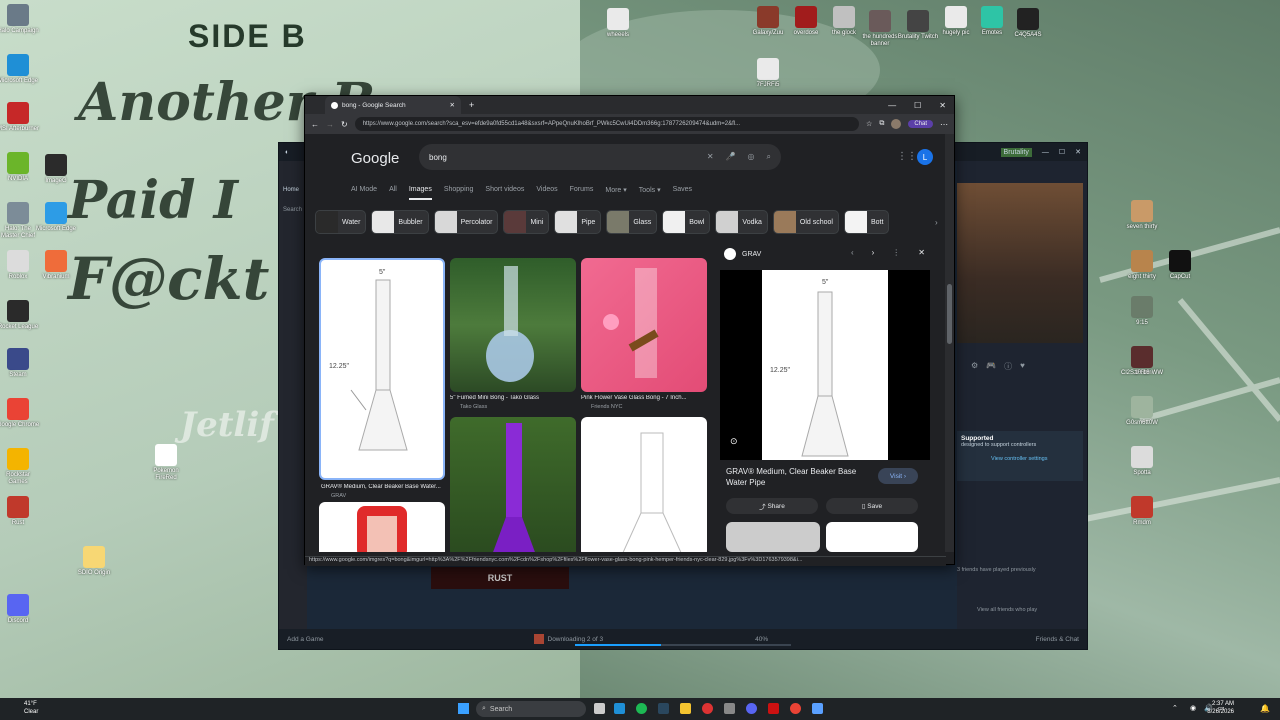  What do you see at coordinates (741, 222) in the screenshot?
I see `chip-vodka: Vodka` at bounding box center [741, 222].